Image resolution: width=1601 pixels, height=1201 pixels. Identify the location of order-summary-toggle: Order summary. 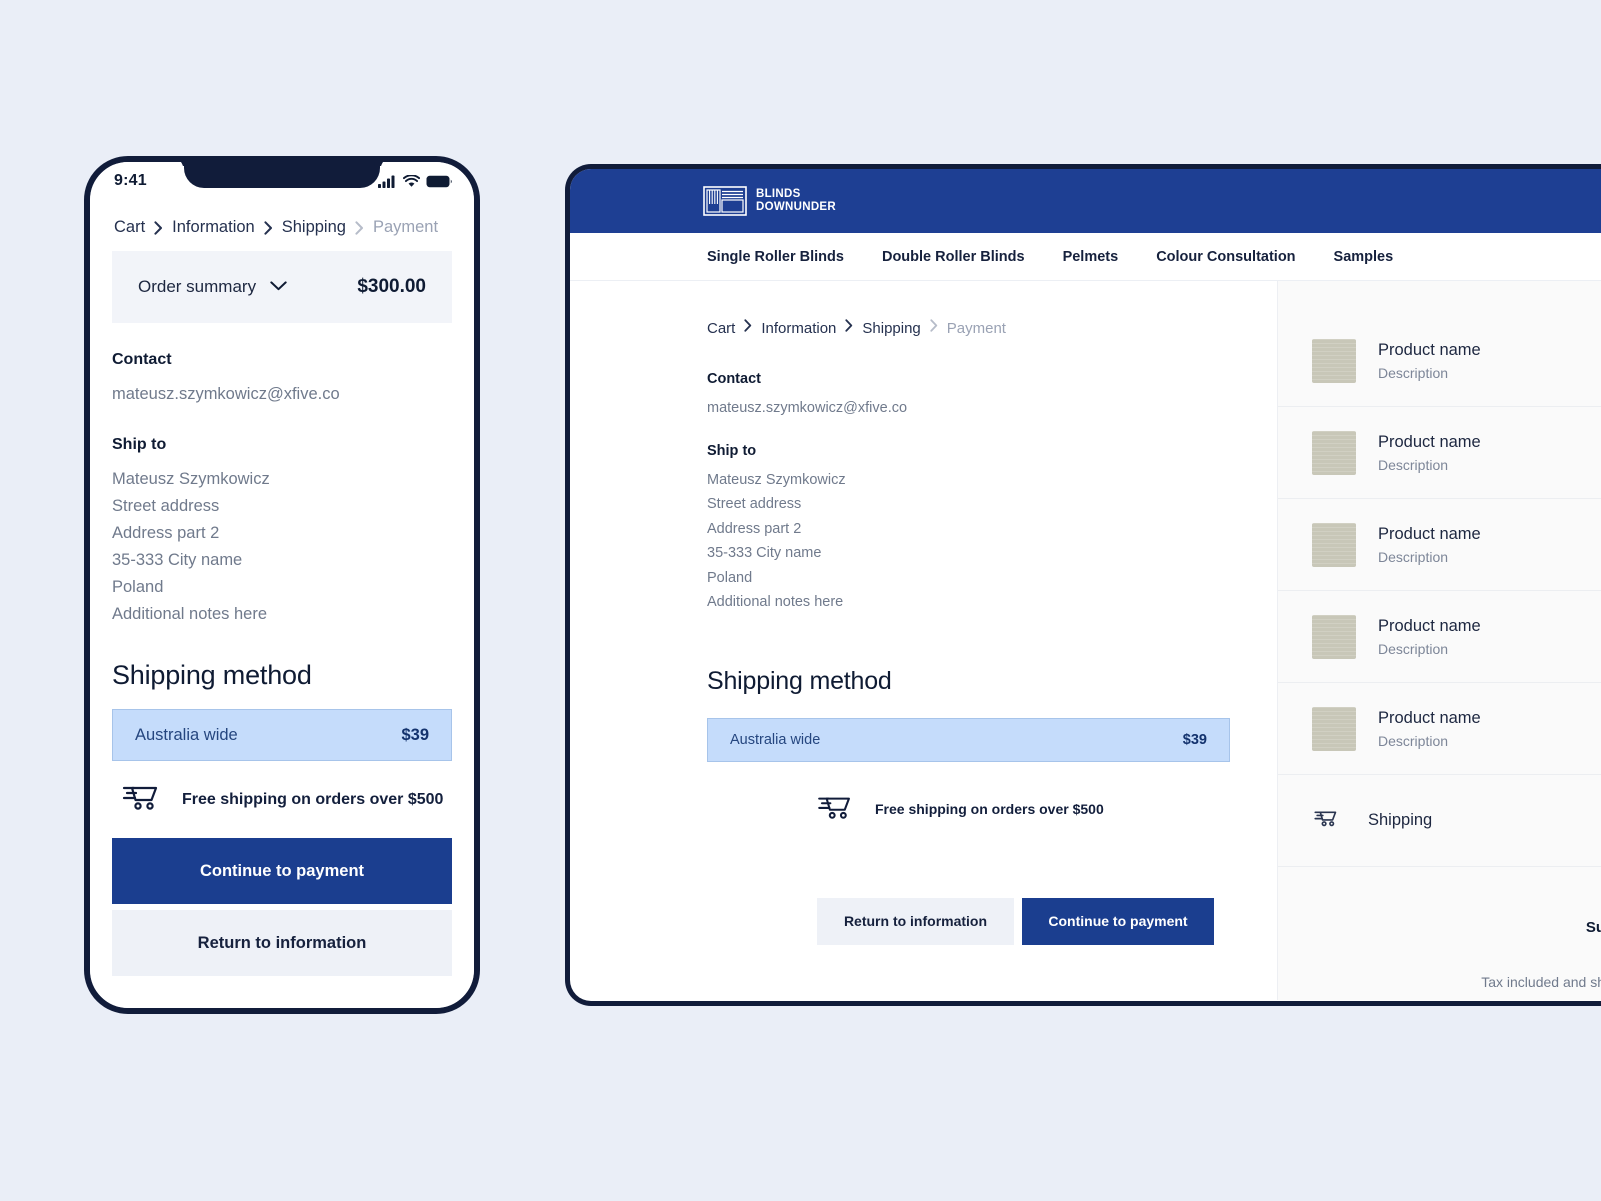
(212, 287).